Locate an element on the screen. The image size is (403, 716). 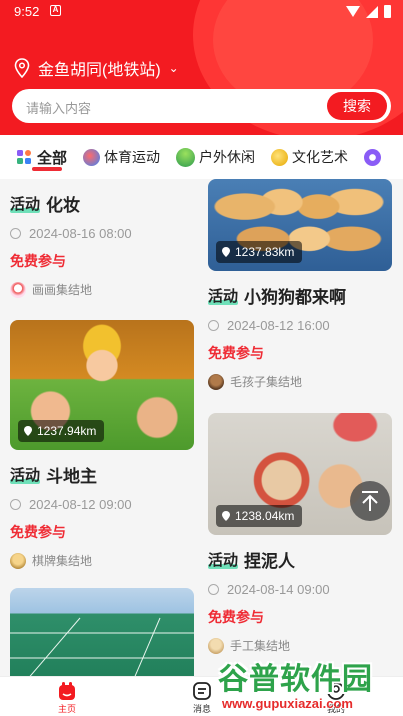
badminton-court-image is located at coordinates (102, 632).